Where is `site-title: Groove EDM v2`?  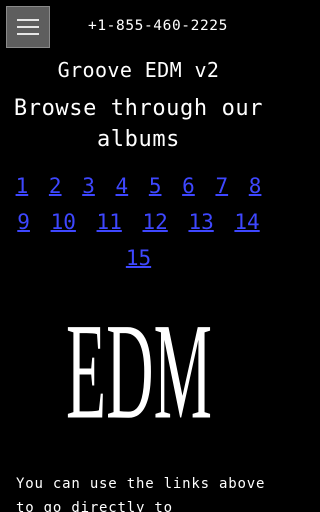
site-title: Groove EDM v2 is located at coordinates (138, 70).